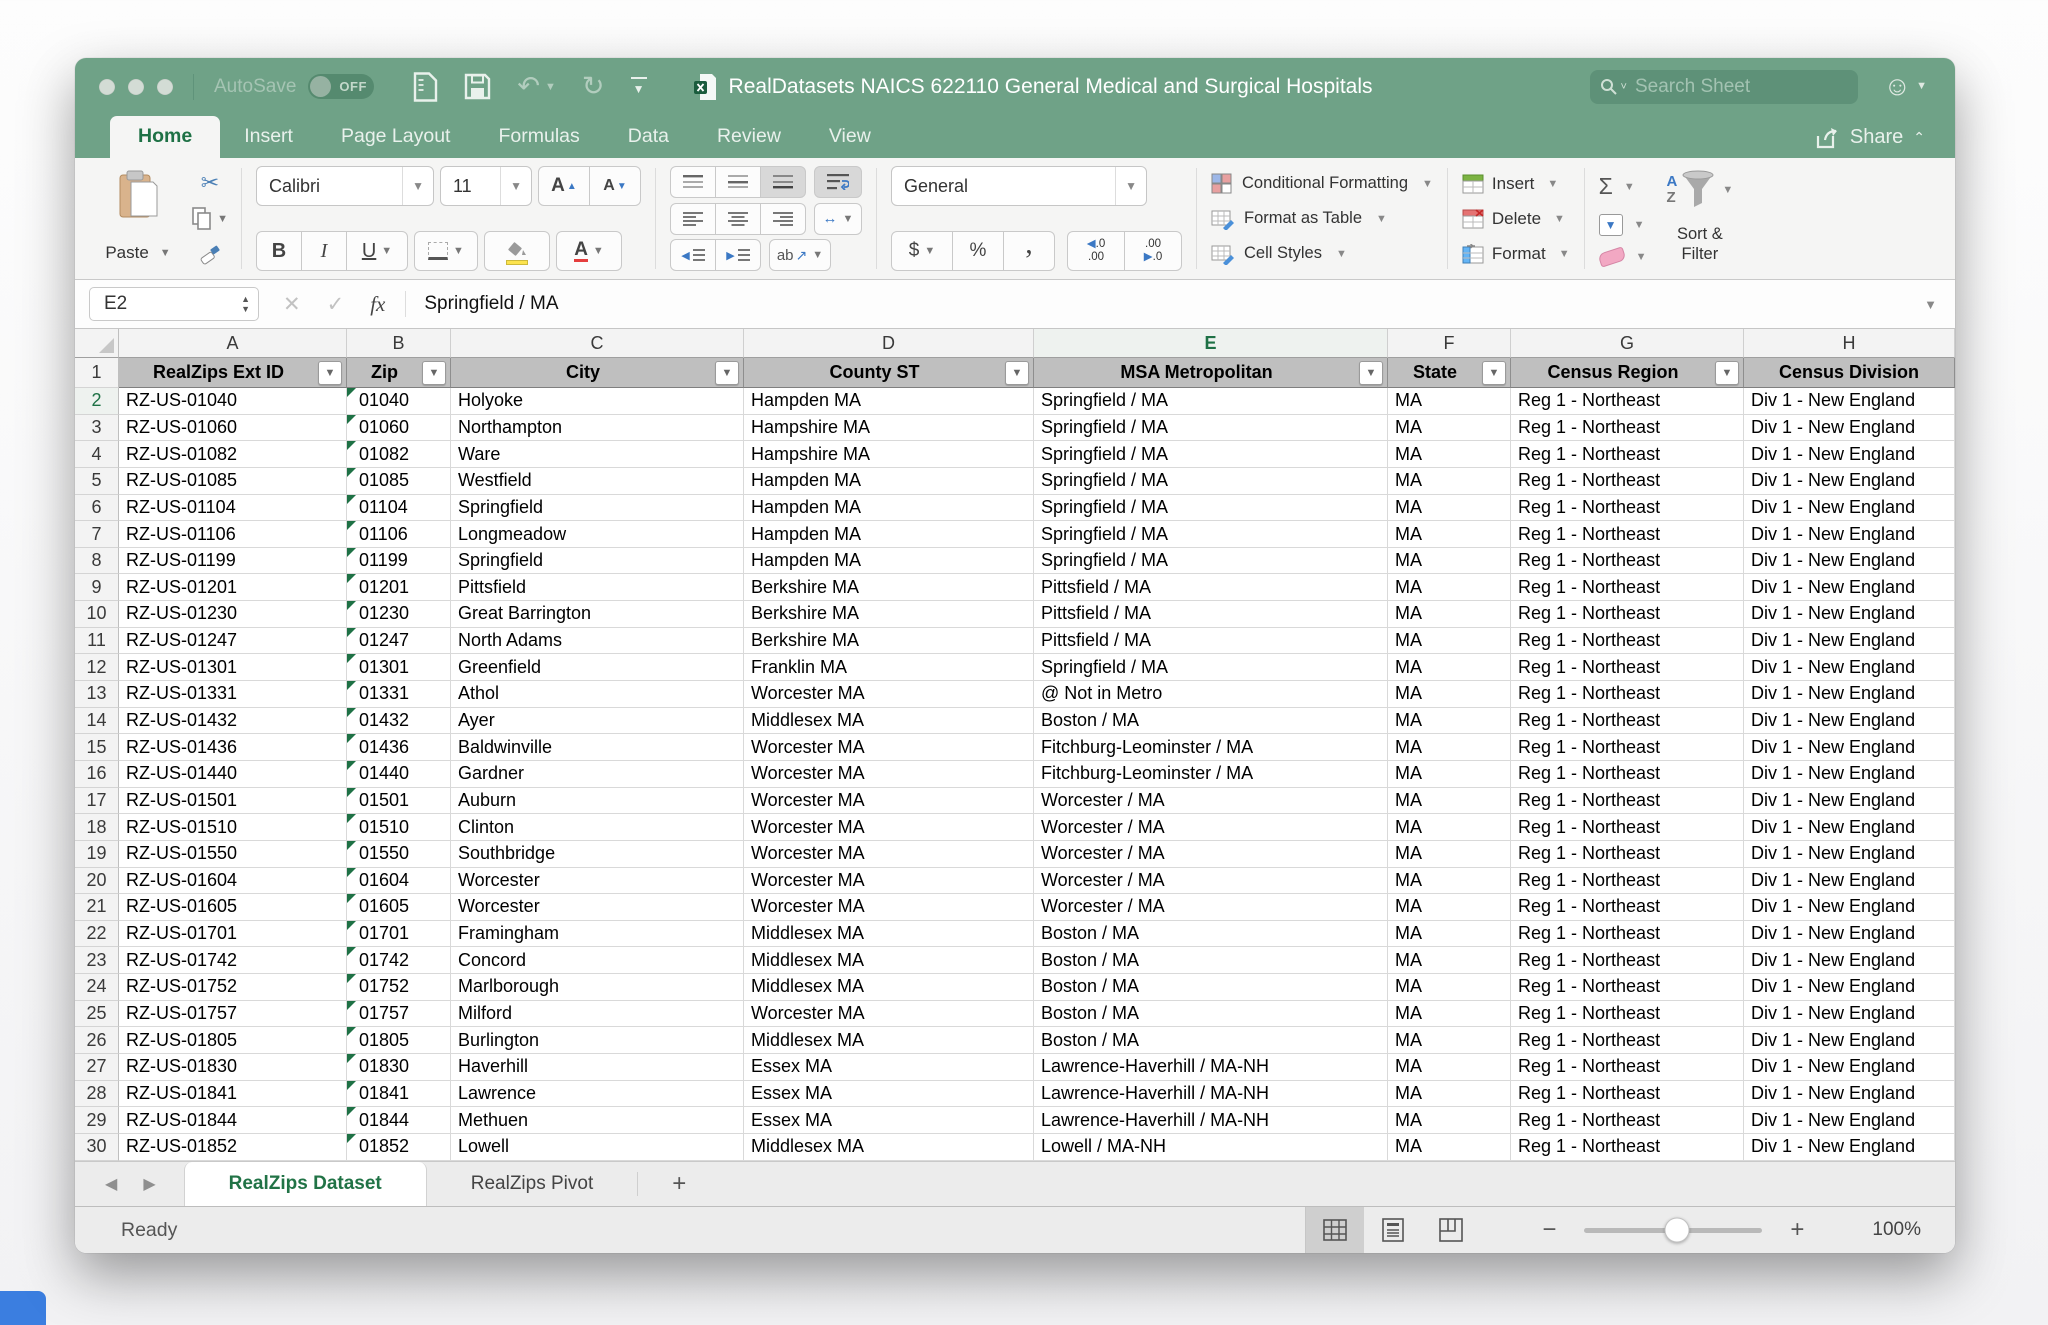  What do you see at coordinates (233, 1120) in the screenshot?
I see `cell-A29: RZ-US-01844` at bounding box center [233, 1120].